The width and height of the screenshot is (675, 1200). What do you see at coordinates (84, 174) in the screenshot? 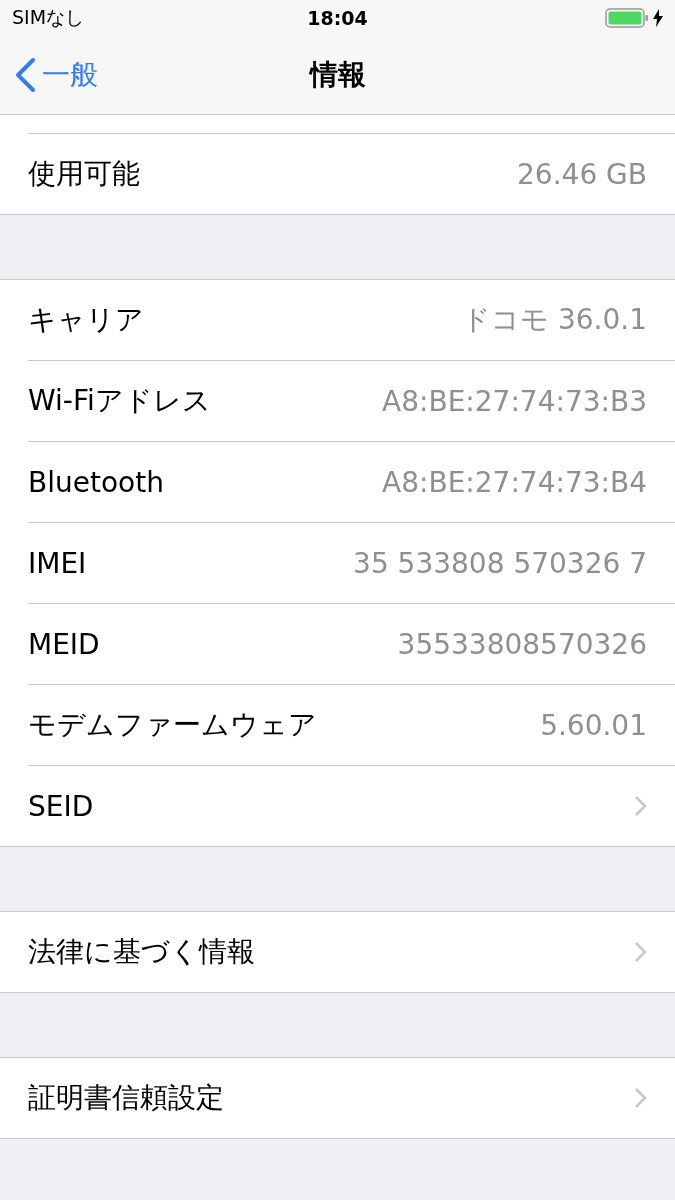
I see `row-label: 使用可能` at bounding box center [84, 174].